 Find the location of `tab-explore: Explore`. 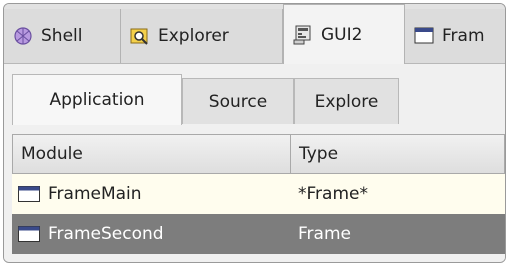

tab-explore: Explore is located at coordinates (346, 101).